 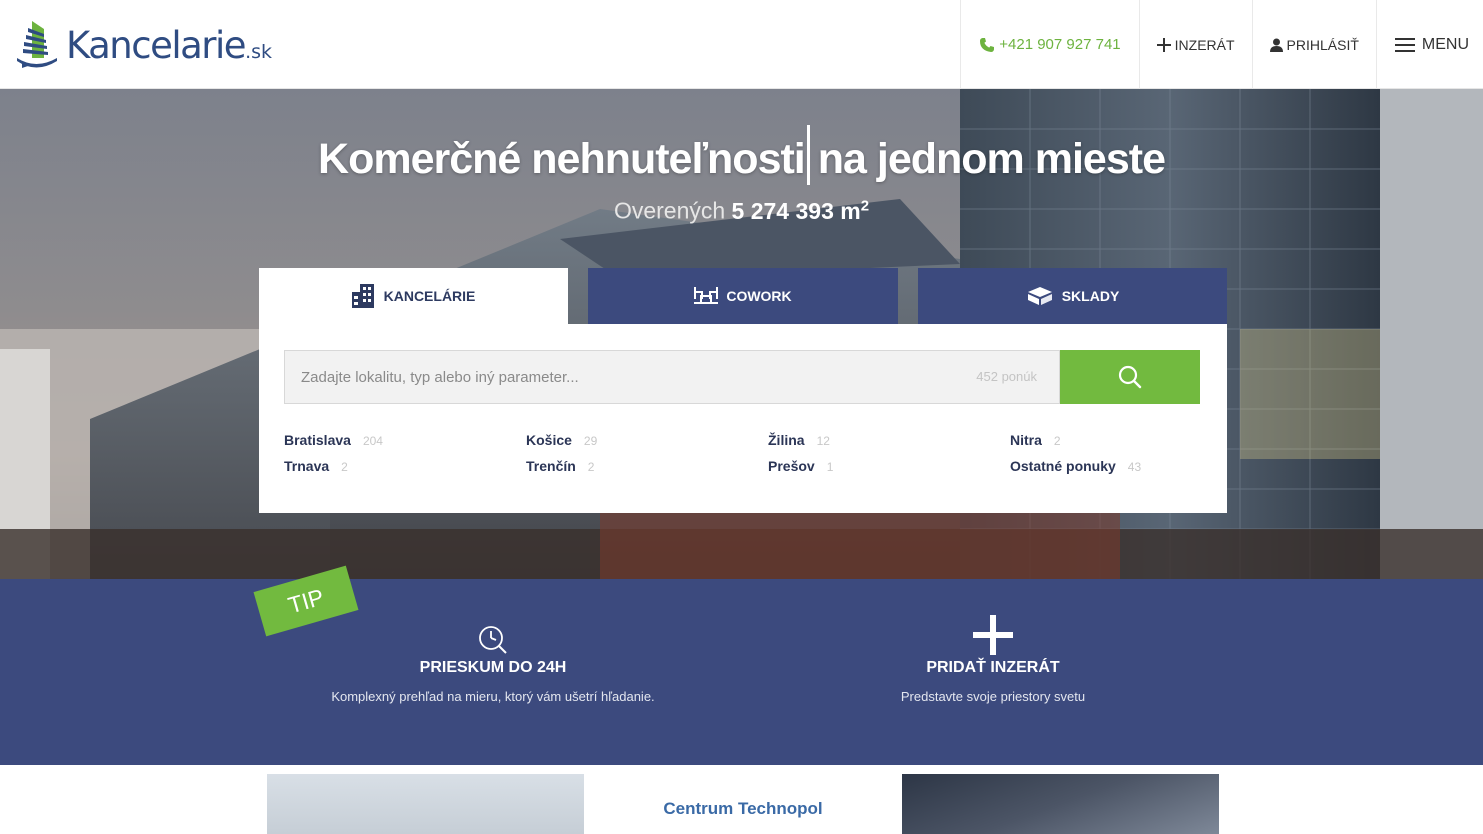 I want to click on hero-title-part2: na jednom mieste, so click(x=991, y=159).